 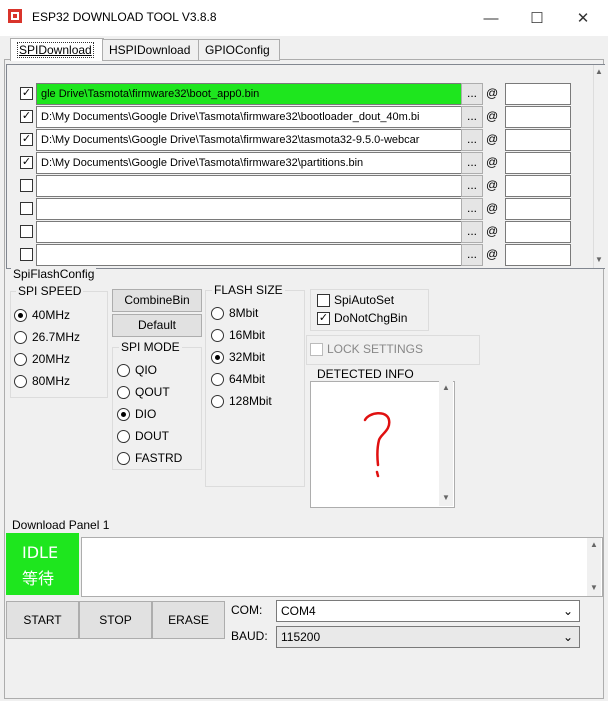 What do you see at coordinates (248, 290) in the screenshot?
I see `flash-size-label: FLASH SIZE` at bounding box center [248, 290].